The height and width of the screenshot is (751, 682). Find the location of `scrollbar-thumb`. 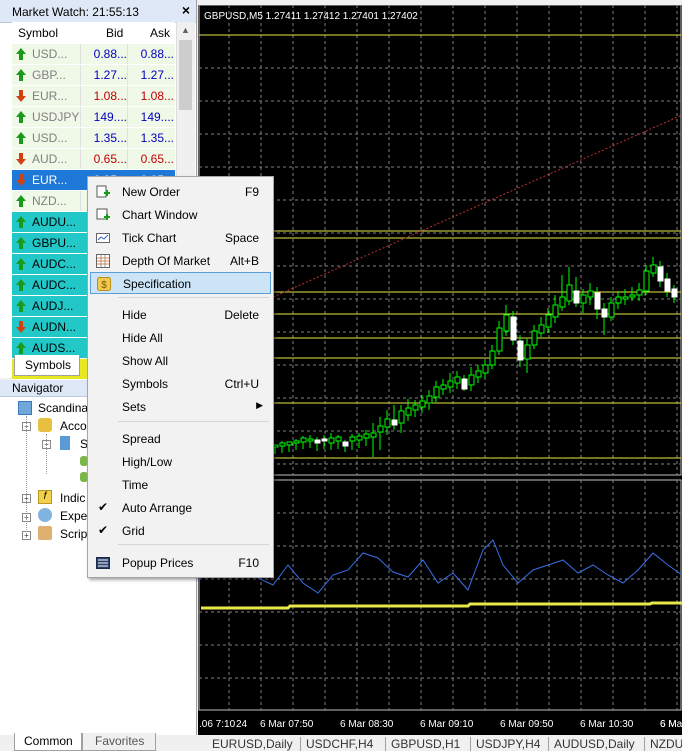

scrollbar-thumb is located at coordinates (185, 75).